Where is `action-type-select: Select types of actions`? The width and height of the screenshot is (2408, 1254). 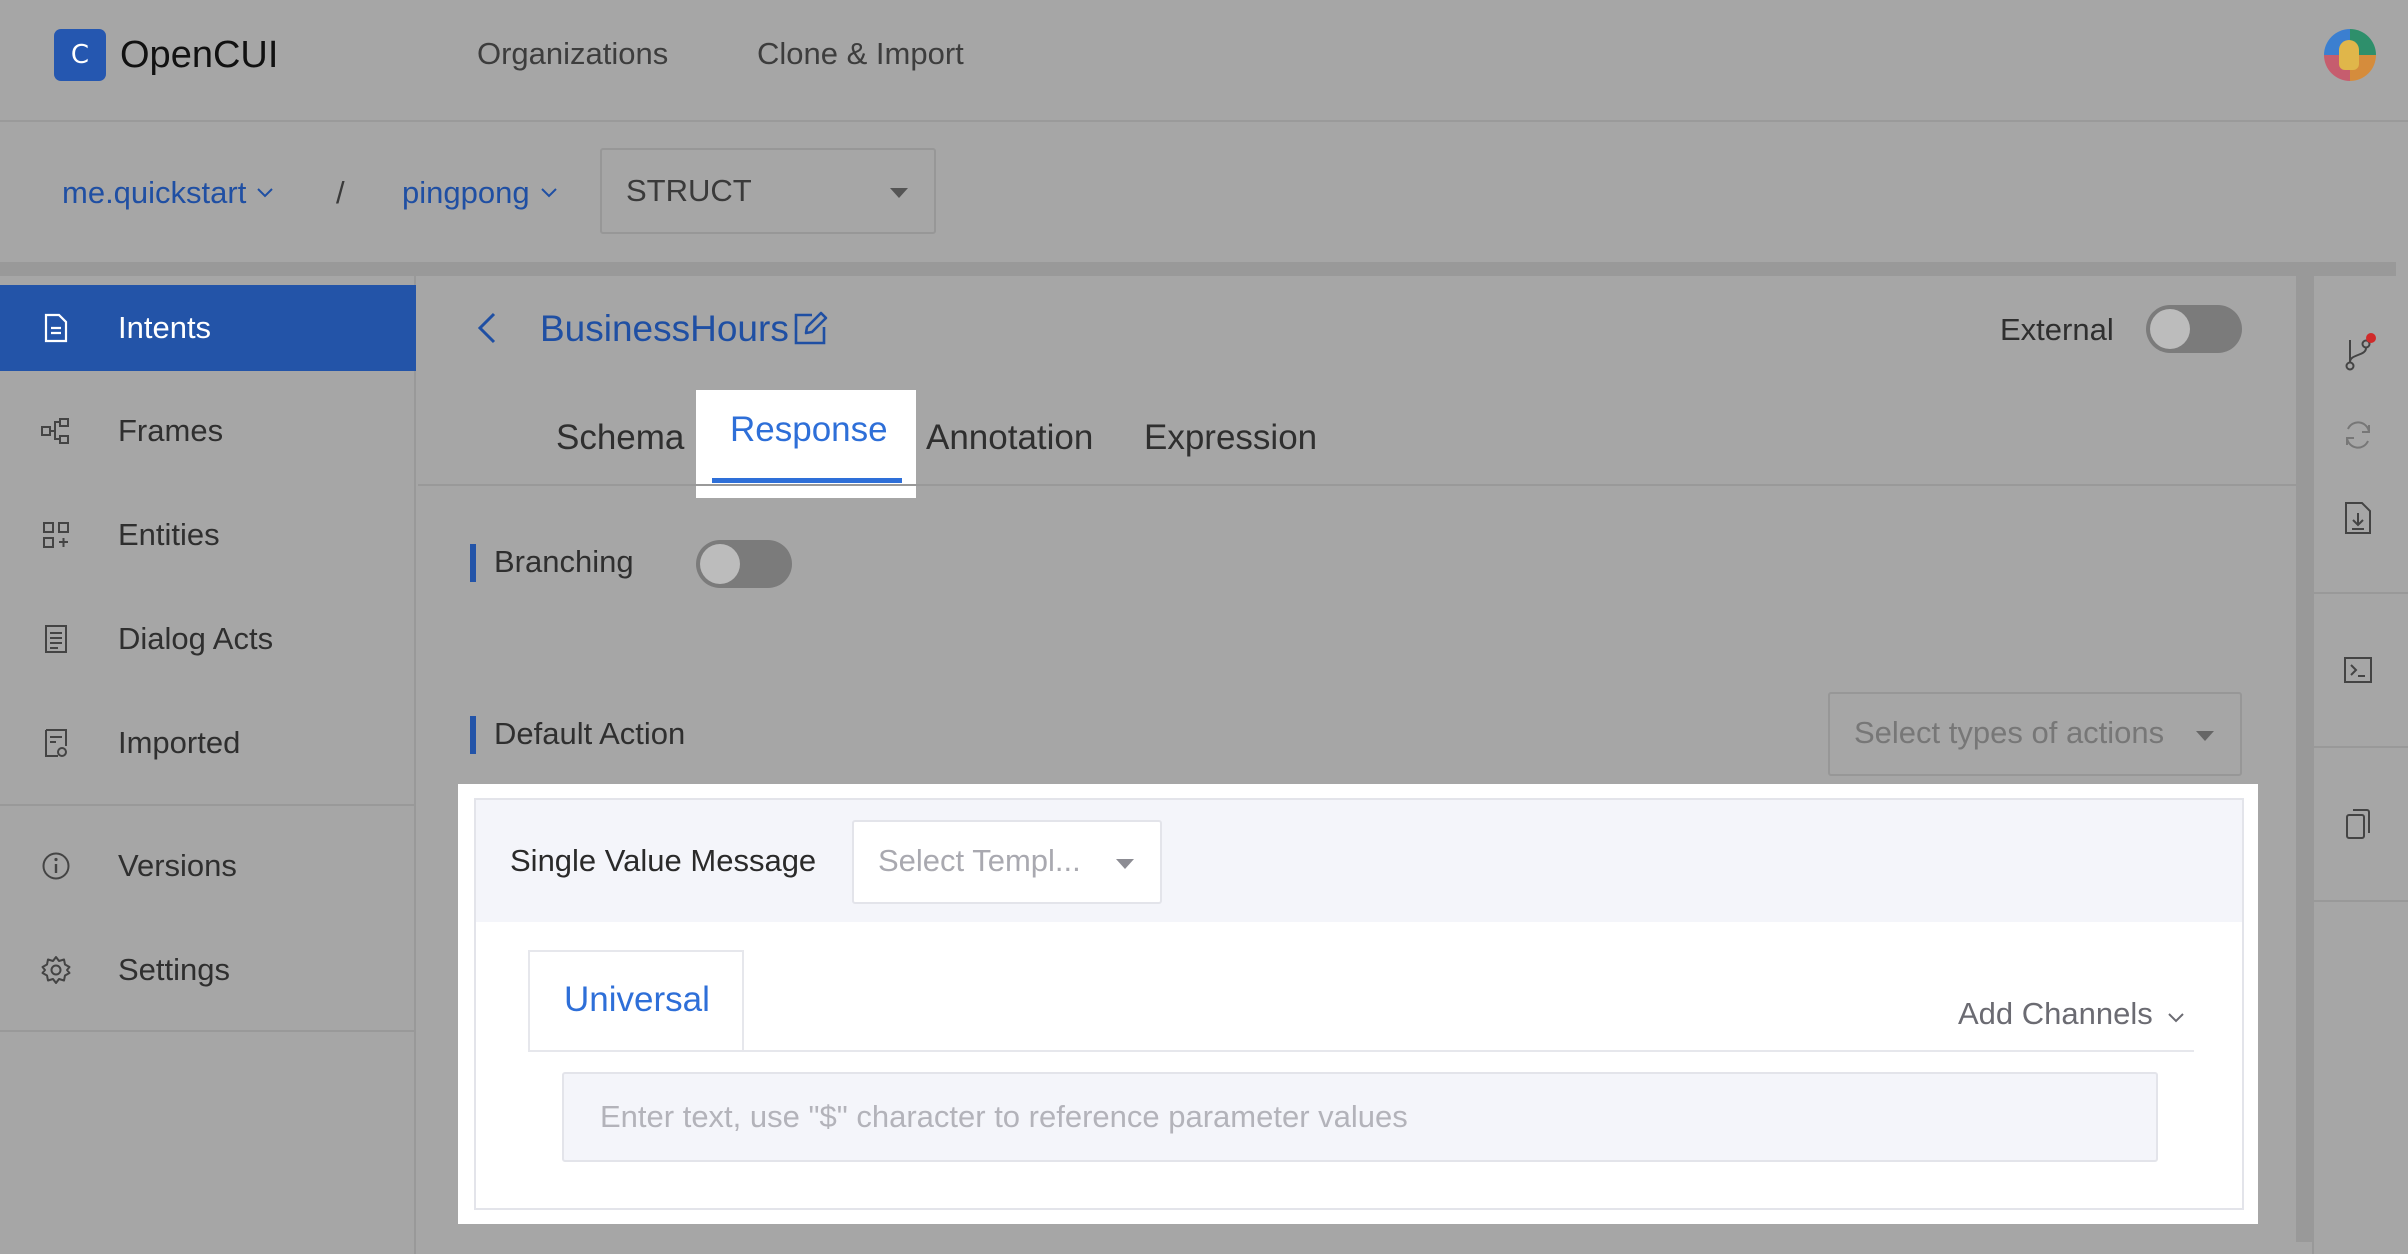 action-type-select: Select types of actions is located at coordinates (2035, 734).